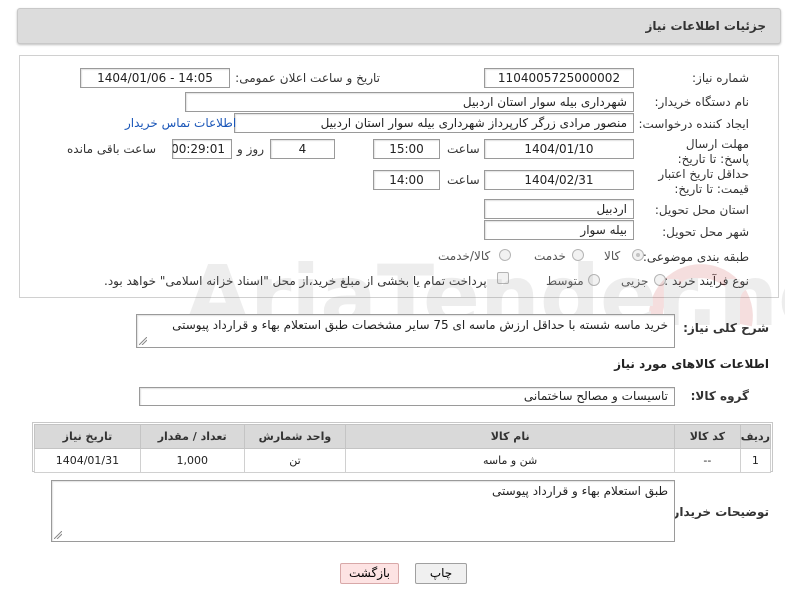 This screenshot has width=789, height=598. What do you see at coordinates (295, 436) in the screenshot?
I see `col-header-unit: واحد شمارش` at bounding box center [295, 436].